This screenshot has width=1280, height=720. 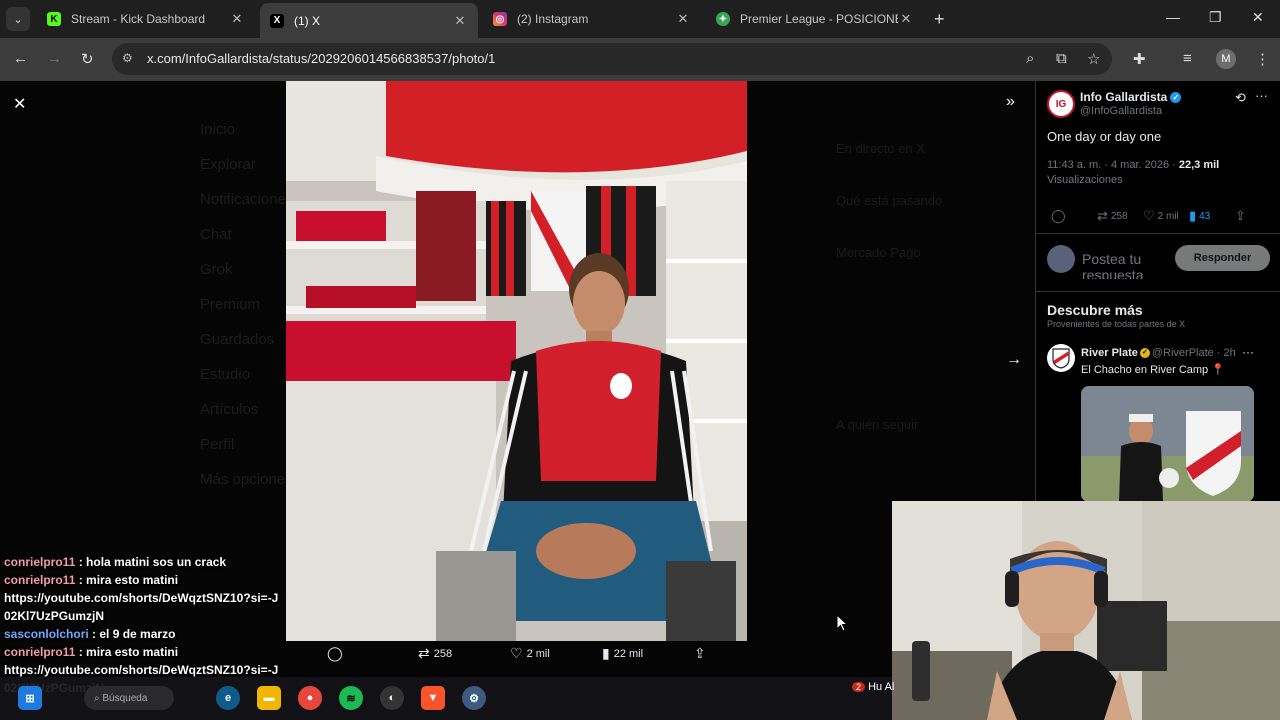 I want to click on chat-message: conrielpro11 : hola matini sos un crack, so click(x=144, y=562).